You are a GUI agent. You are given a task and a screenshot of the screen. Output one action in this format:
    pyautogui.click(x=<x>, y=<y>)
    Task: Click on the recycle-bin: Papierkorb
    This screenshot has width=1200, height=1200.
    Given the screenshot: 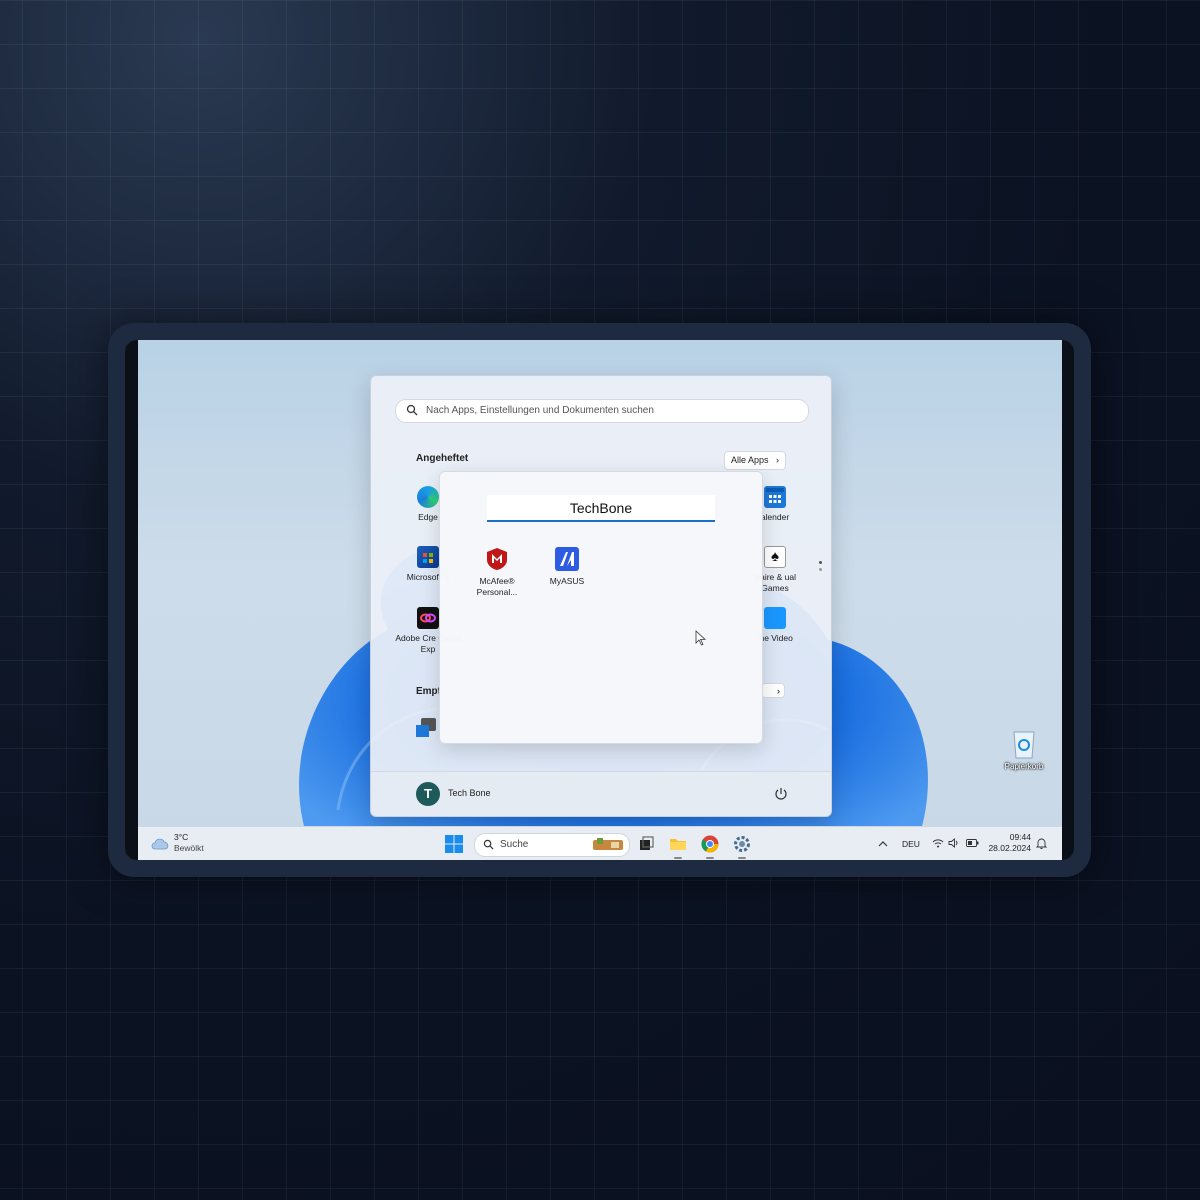 What is the action you would take?
    pyautogui.click(x=1024, y=749)
    